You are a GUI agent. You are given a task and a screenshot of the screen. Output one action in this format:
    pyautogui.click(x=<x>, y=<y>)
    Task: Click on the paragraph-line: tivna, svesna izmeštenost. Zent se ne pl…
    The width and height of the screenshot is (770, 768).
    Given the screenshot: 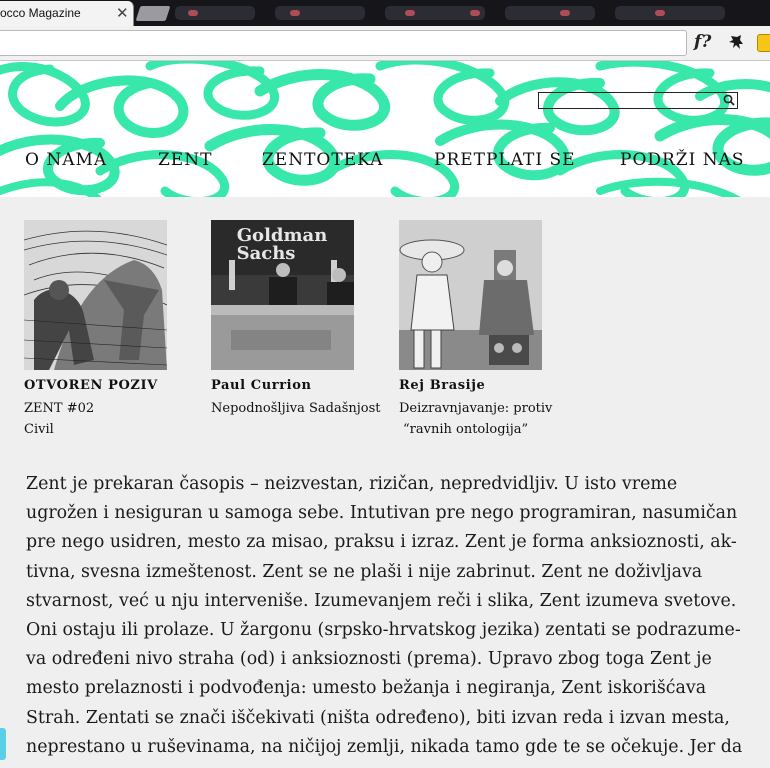 What is the action you would take?
    pyautogui.click(x=364, y=571)
    